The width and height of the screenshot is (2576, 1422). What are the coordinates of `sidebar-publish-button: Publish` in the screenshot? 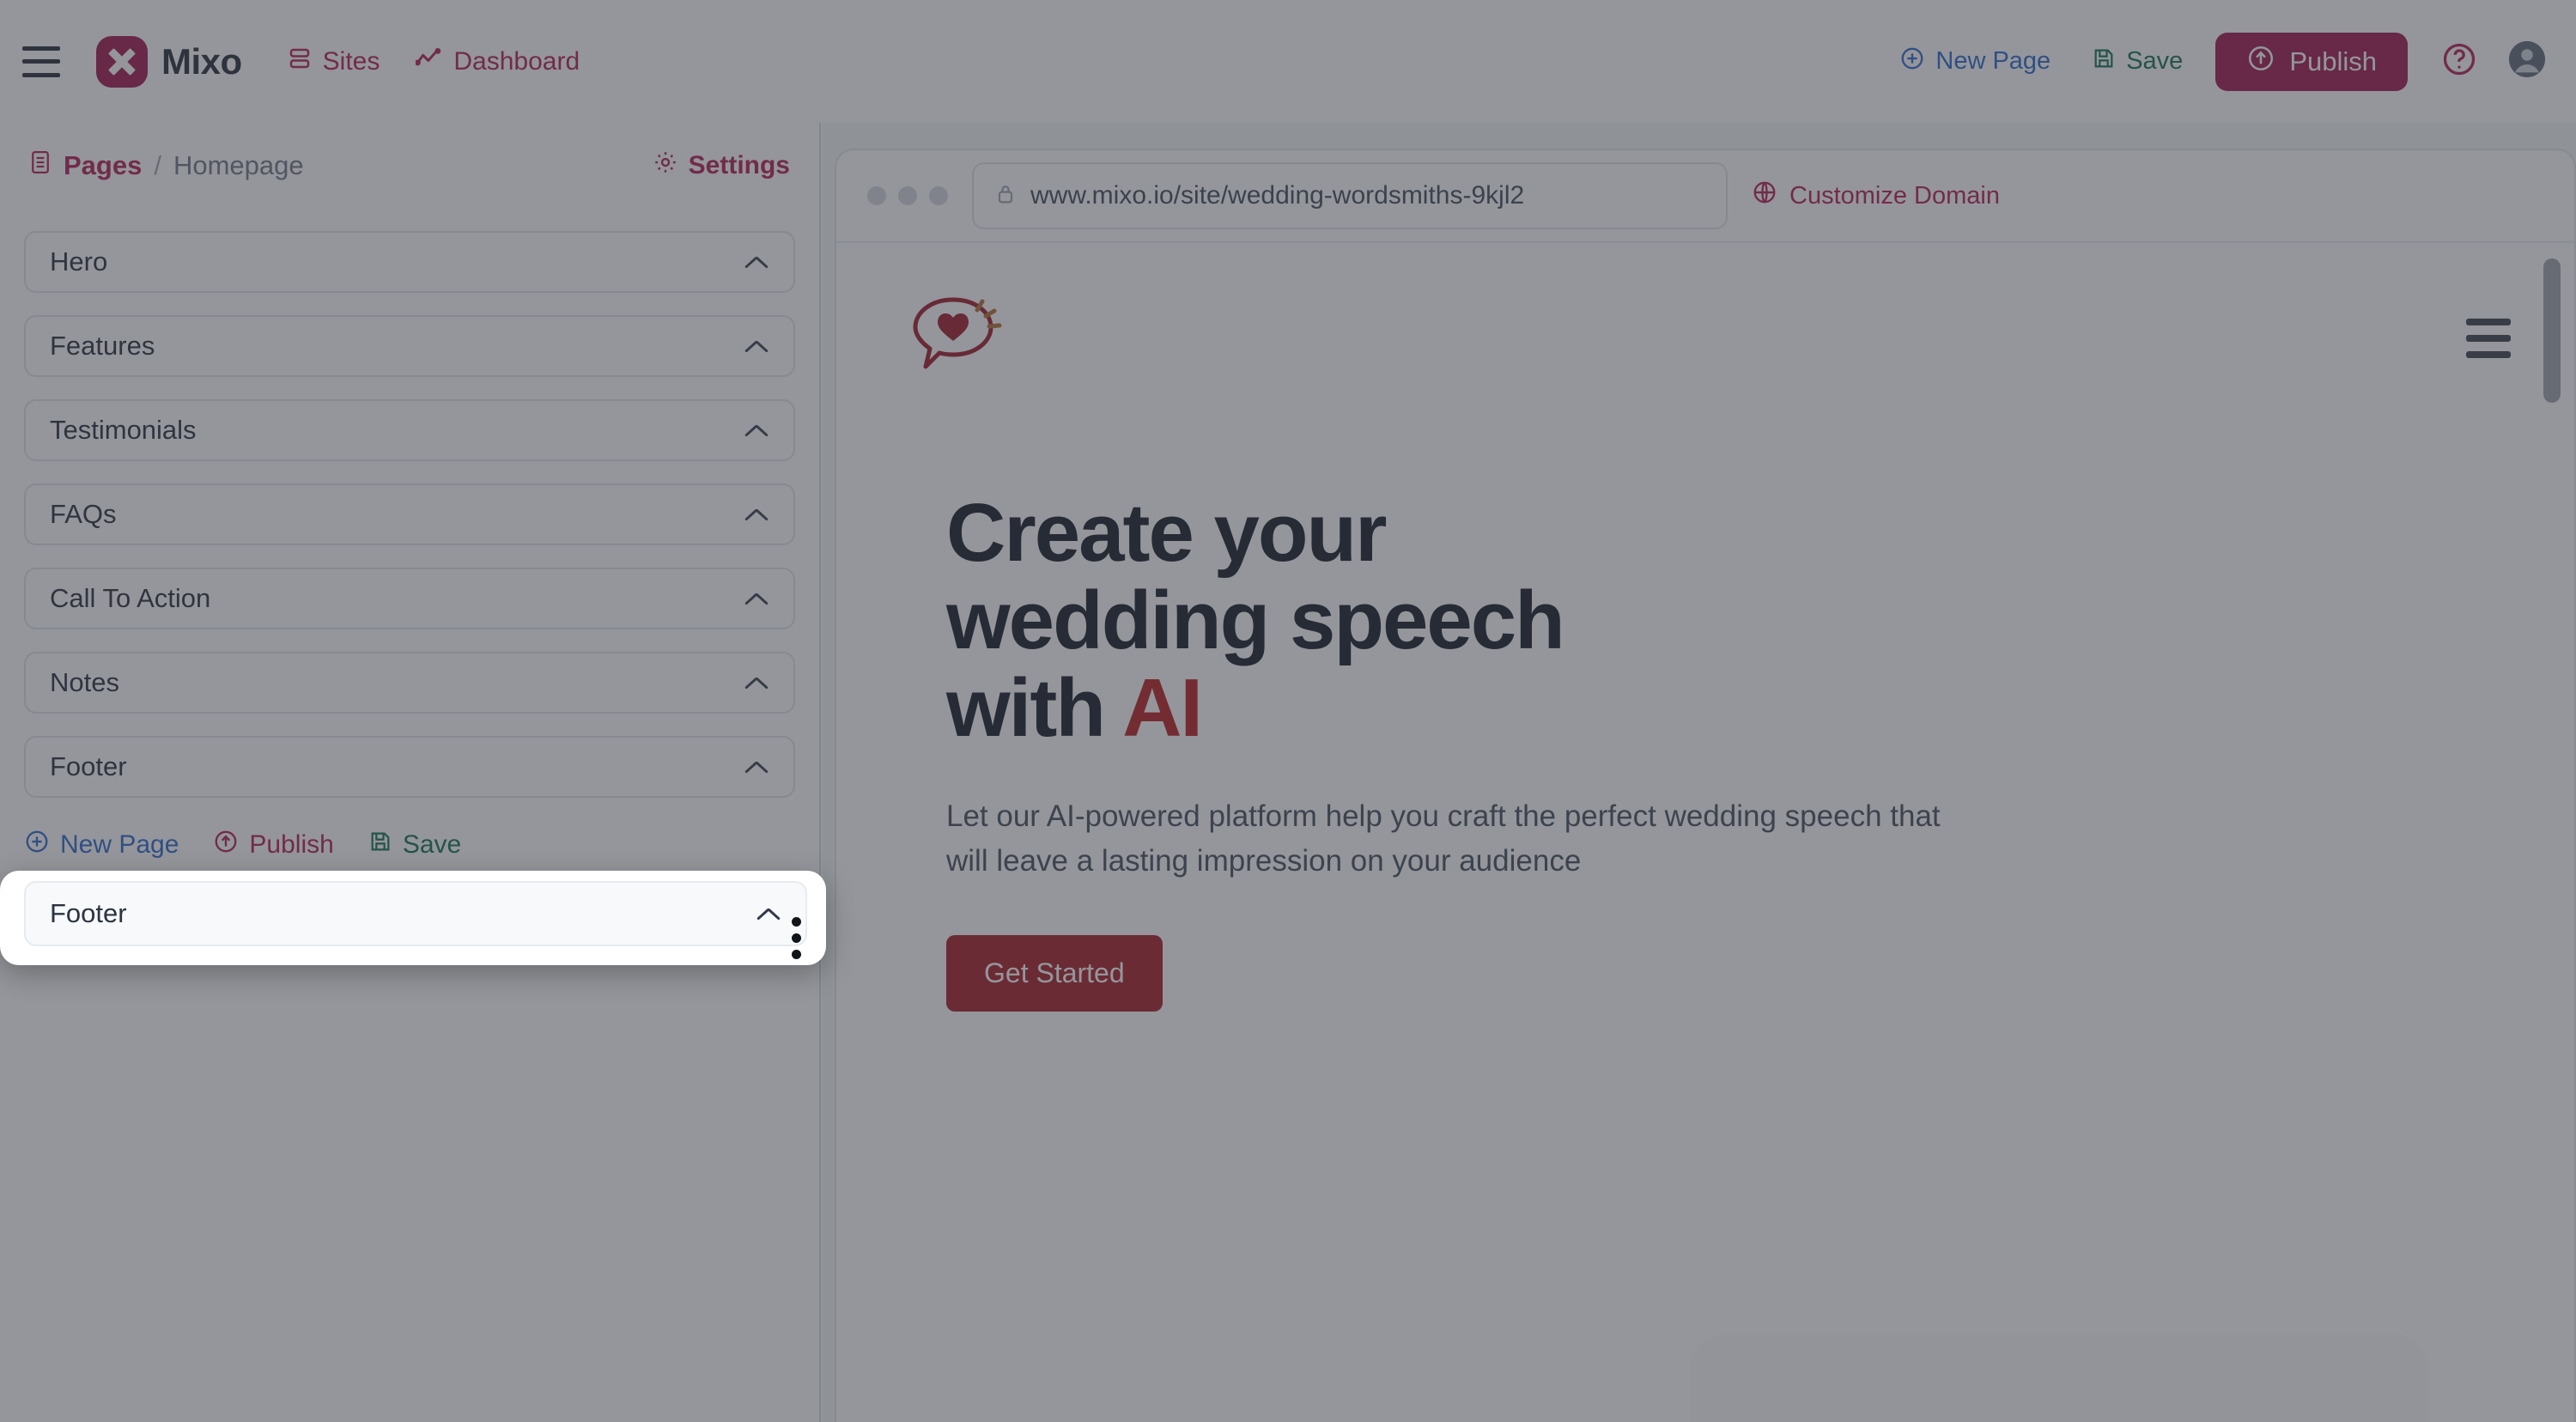 It's located at (273, 845).